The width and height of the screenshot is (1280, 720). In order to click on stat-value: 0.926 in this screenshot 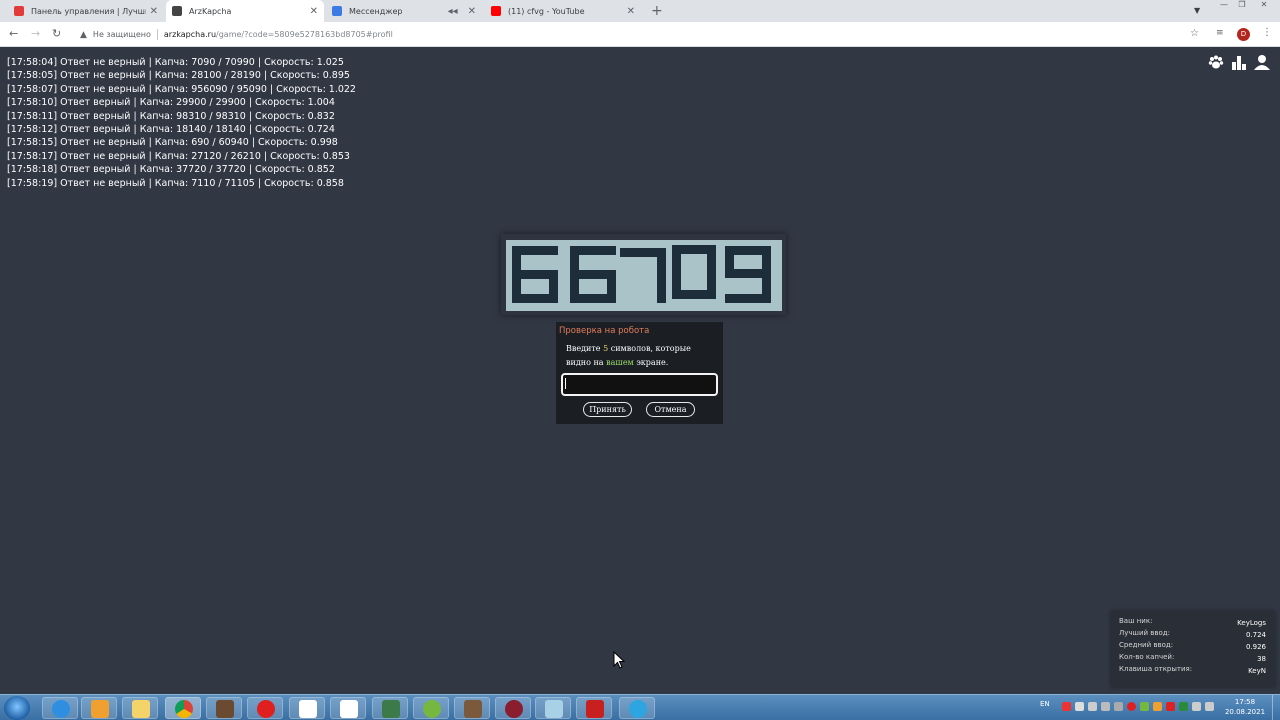, I will do `click(1255, 647)`.